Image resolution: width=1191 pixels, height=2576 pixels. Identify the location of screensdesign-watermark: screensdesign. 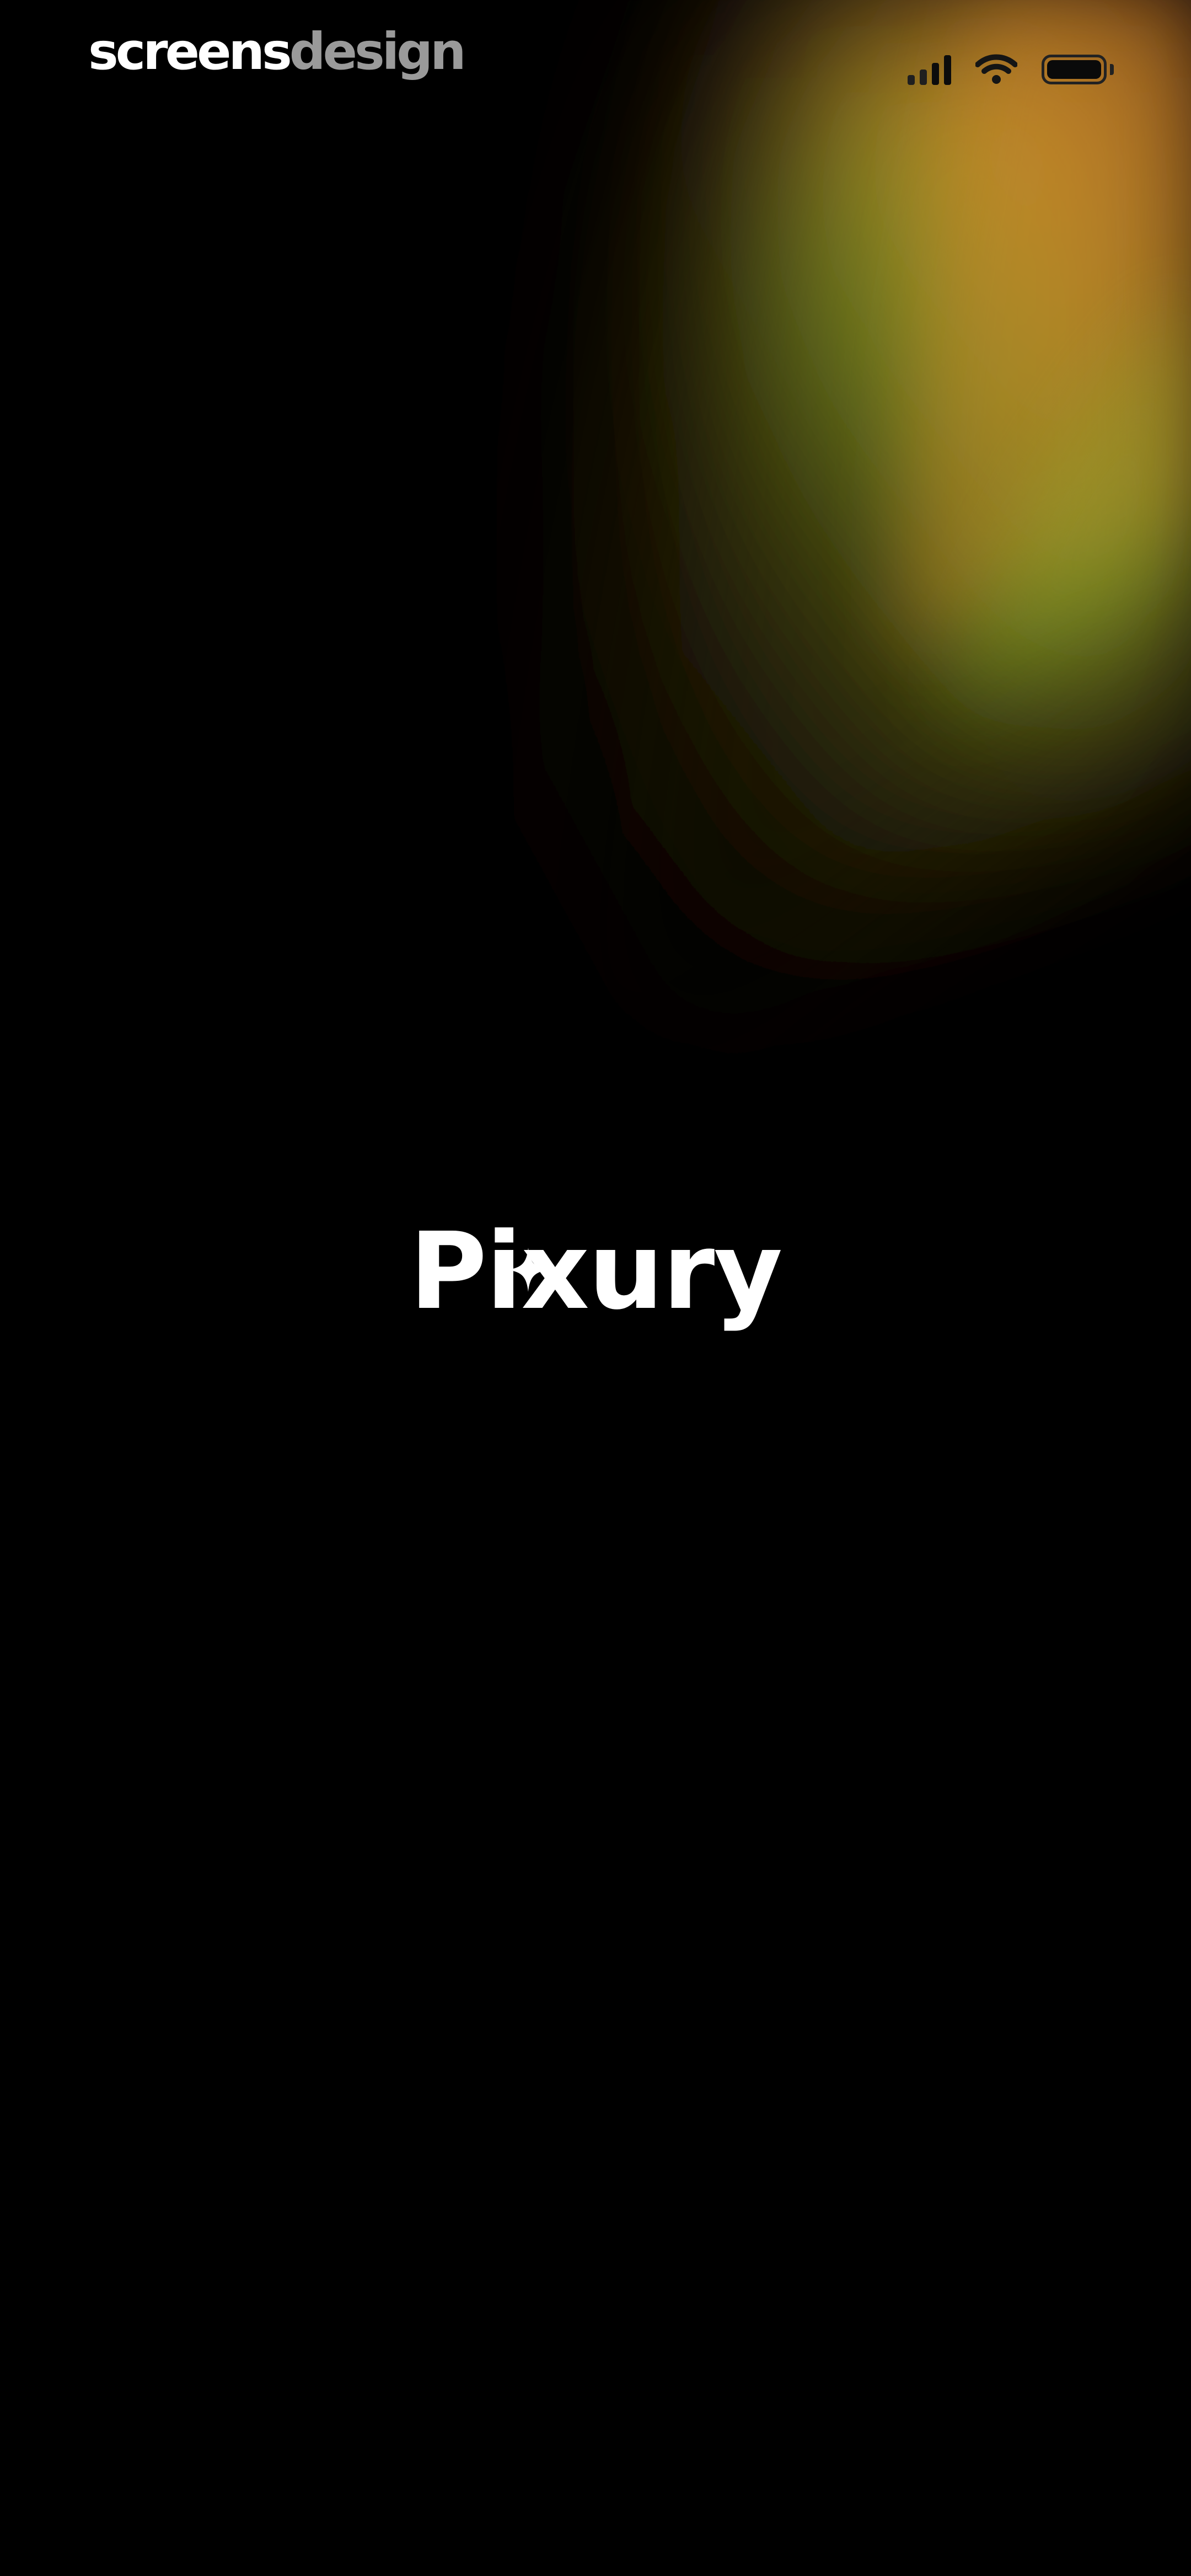
(277, 51).